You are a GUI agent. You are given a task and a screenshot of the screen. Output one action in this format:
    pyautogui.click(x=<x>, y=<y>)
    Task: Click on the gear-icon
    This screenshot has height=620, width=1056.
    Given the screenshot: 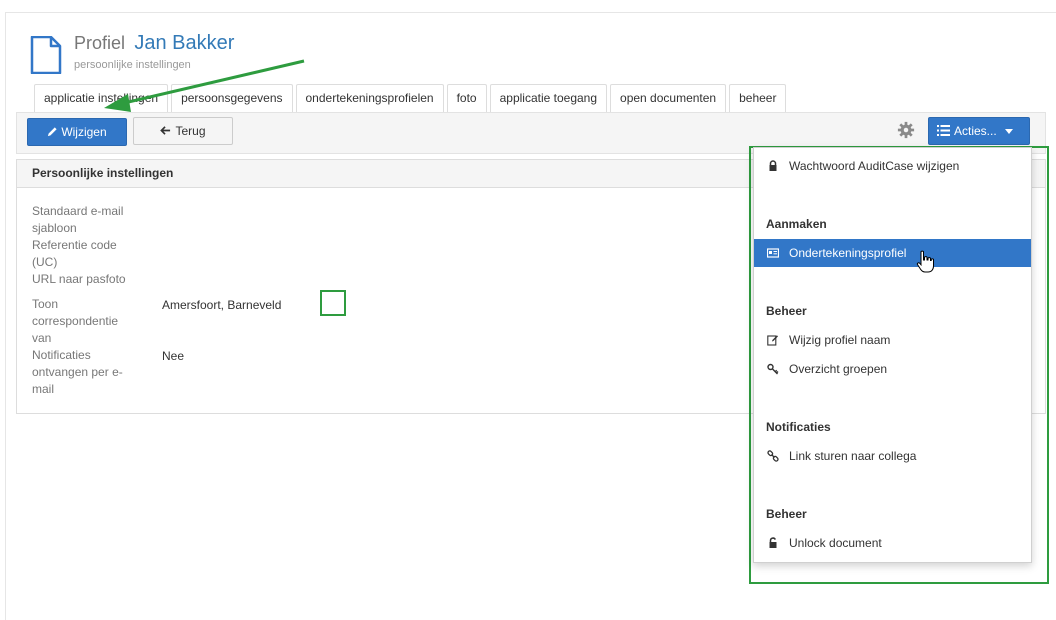 What is the action you would take?
    pyautogui.click(x=906, y=130)
    